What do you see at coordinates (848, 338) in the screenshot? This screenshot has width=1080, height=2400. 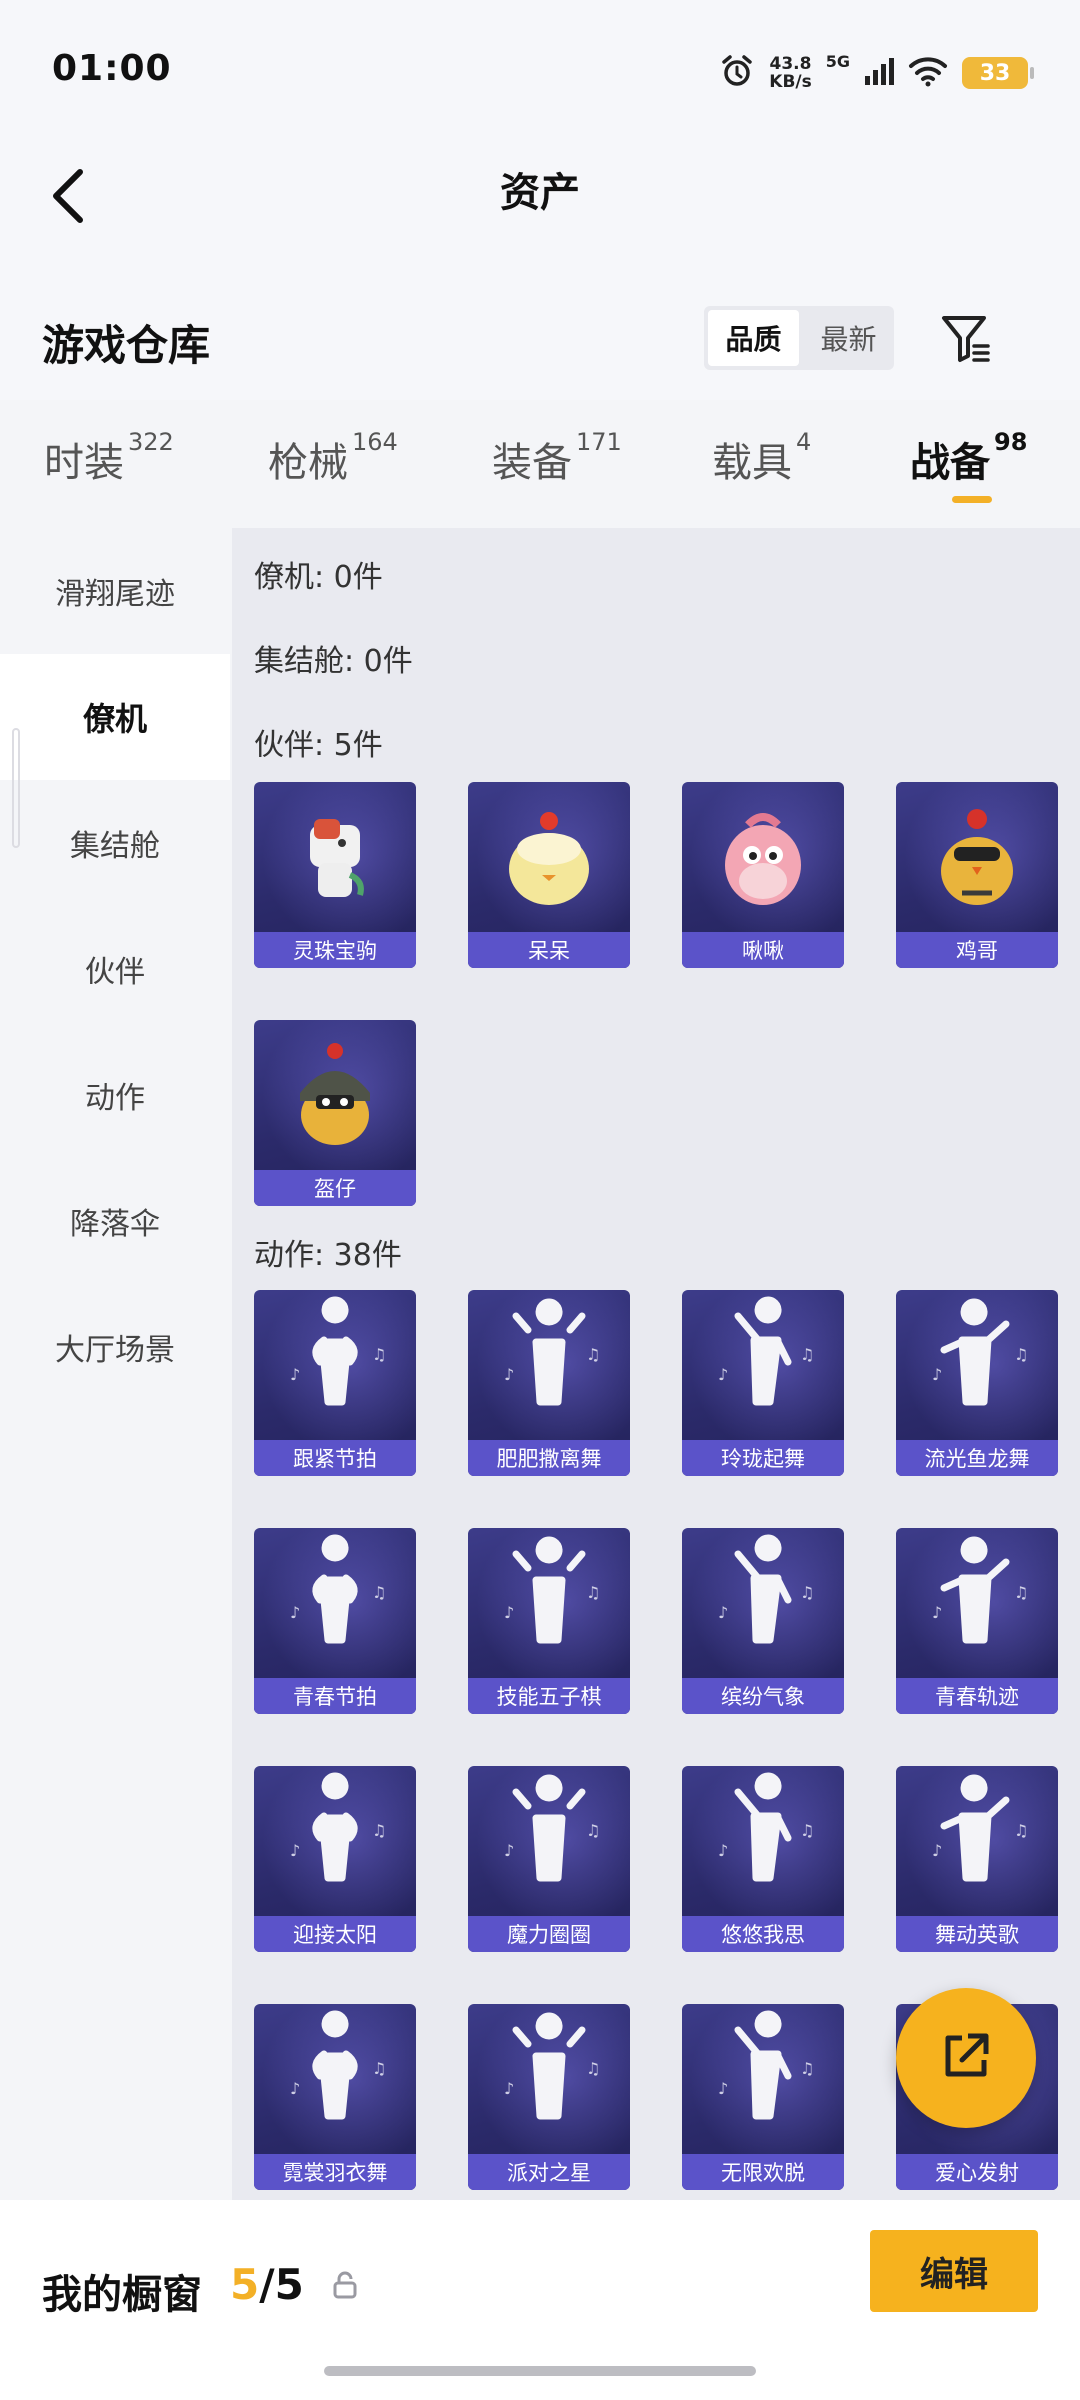 I see `sort-newest-option: 最新` at bounding box center [848, 338].